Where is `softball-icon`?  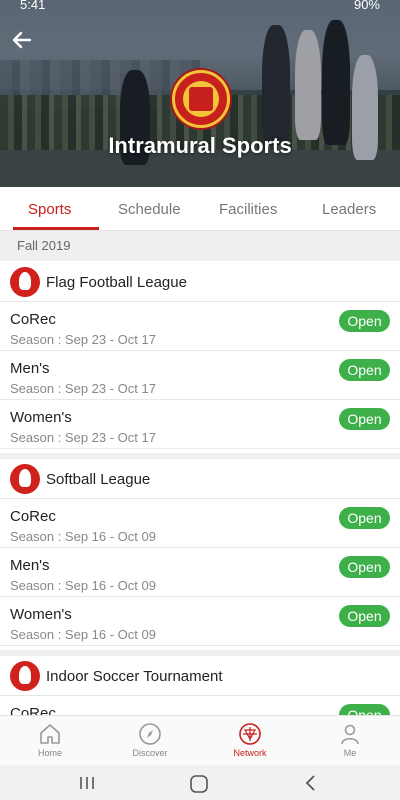 softball-icon is located at coordinates (25, 479).